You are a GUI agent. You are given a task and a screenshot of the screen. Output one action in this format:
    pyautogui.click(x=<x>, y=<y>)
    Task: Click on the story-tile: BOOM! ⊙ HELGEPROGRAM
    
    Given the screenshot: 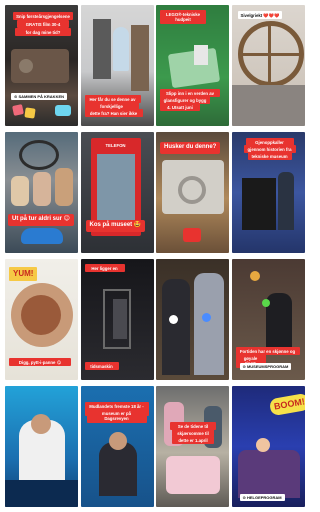 What is the action you would take?
    pyautogui.click(x=268, y=446)
    